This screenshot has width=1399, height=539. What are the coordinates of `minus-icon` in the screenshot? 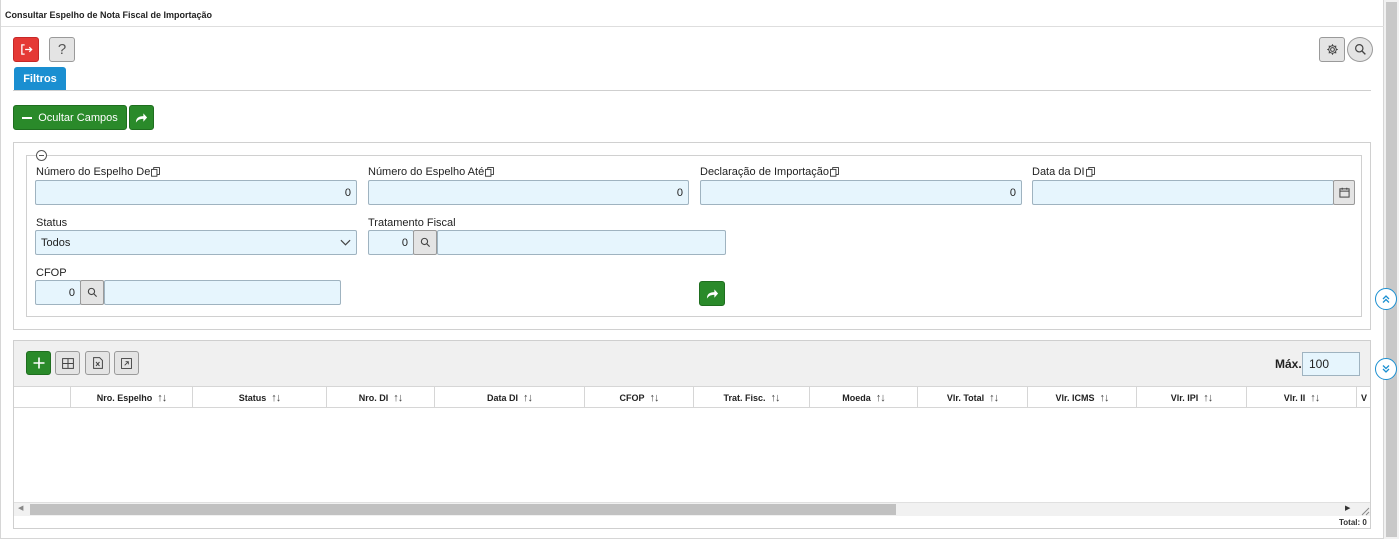 It's located at (27, 117).